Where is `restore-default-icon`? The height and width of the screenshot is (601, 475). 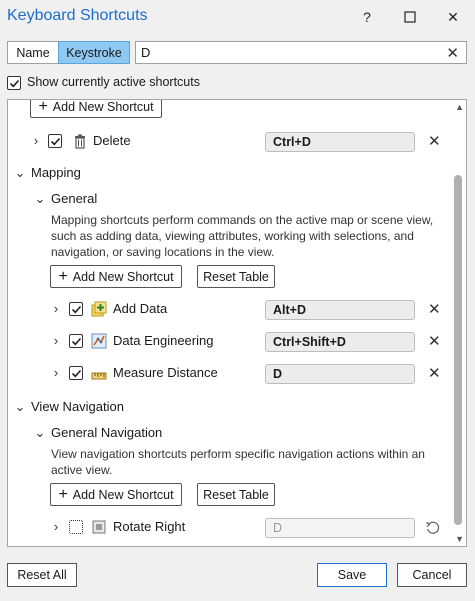 restore-default-icon is located at coordinates (433, 528).